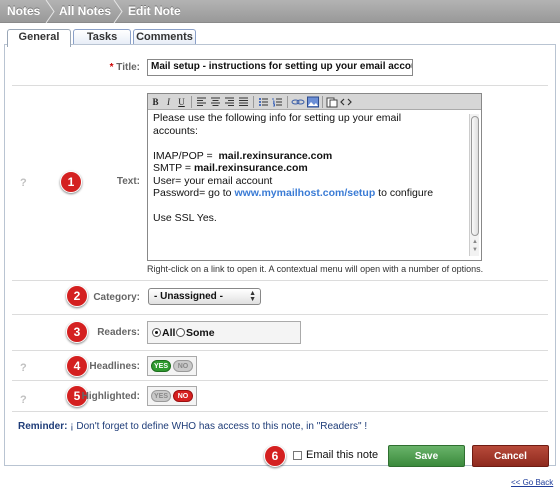  I want to click on numbered-list-icon, so click(277, 102).